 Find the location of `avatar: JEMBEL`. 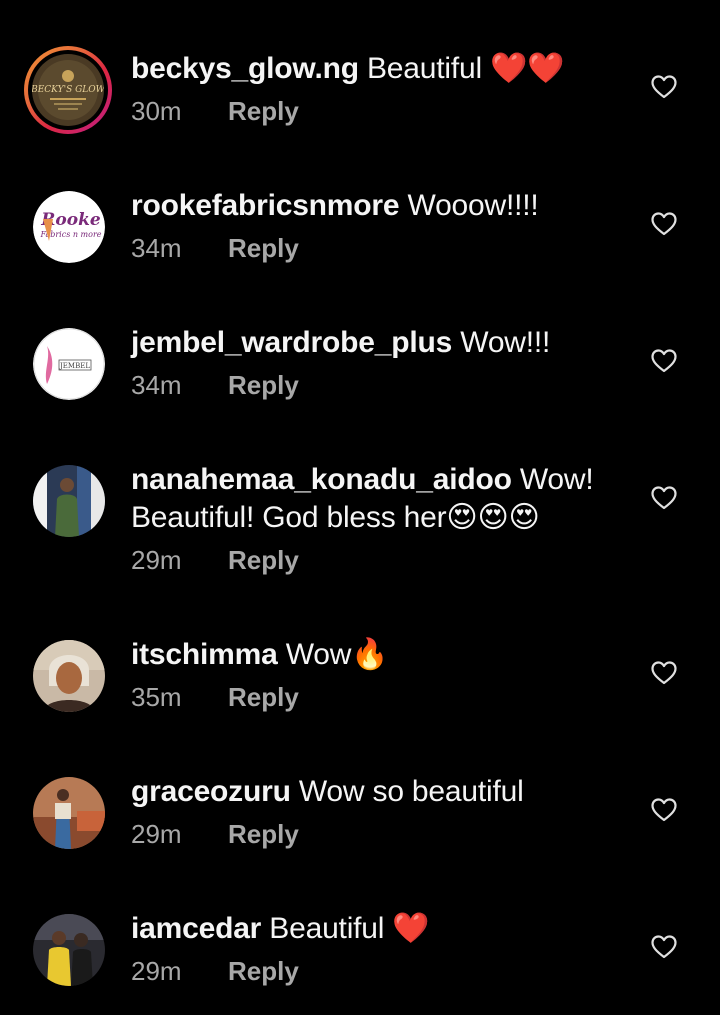

avatar: JEMBEL is located at coordinates (69, 364).